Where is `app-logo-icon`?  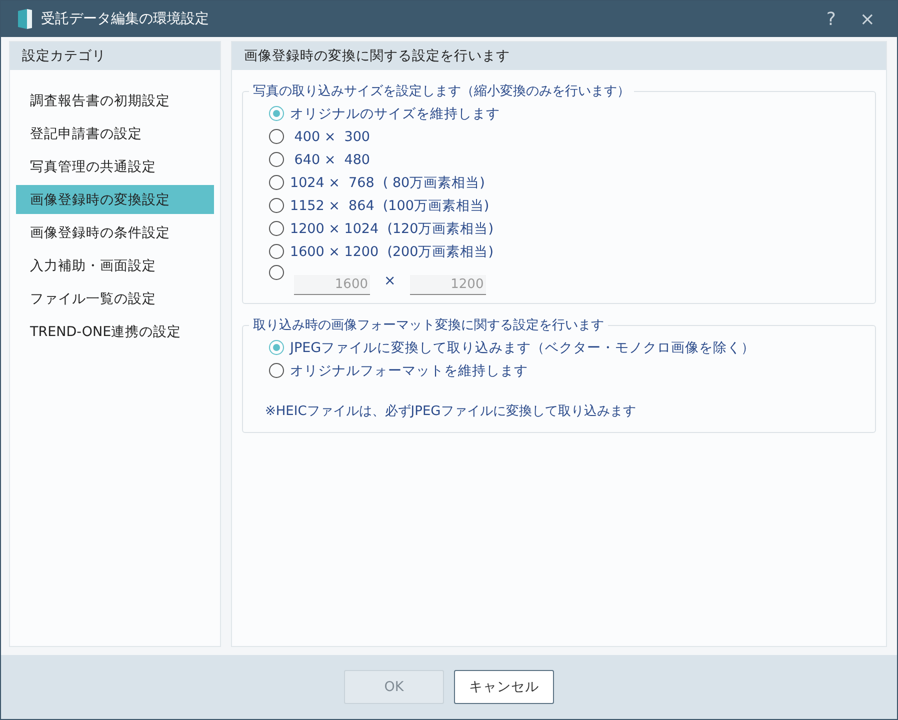 app-logo-icon is located at coordinates (25, 19).